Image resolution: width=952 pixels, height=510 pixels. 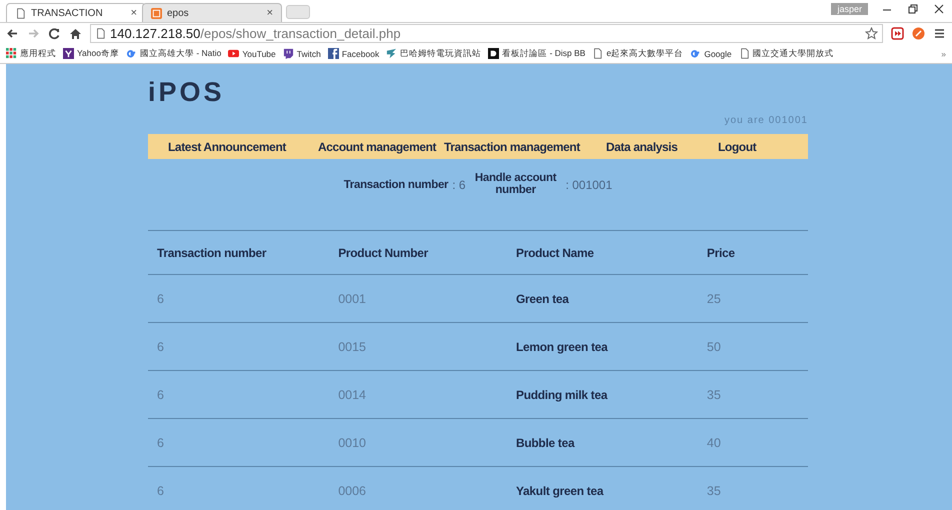 I want to click on bookmark: YouTube, so click(x=252, y=53).